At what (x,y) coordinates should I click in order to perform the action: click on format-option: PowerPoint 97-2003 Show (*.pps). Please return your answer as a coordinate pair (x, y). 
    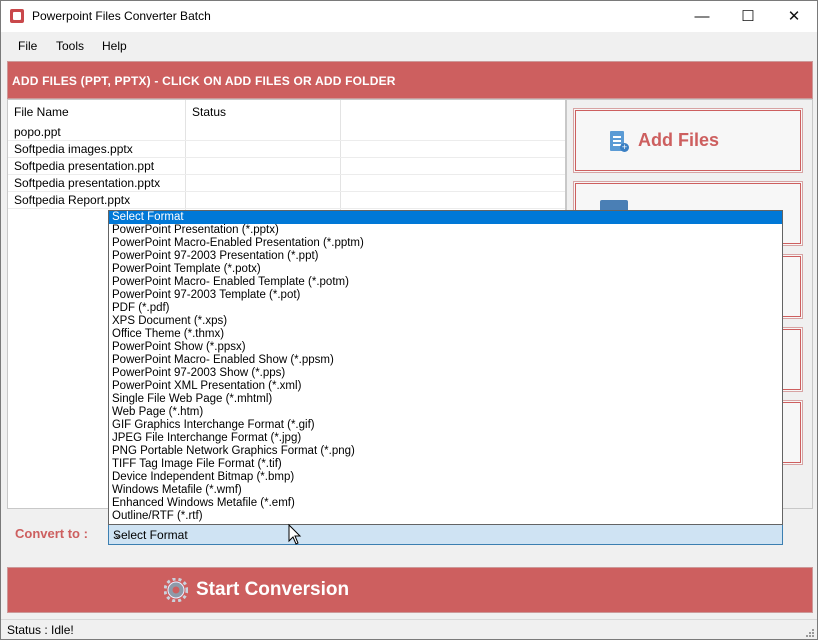
    Looking at the image, I should click on (445, 373).